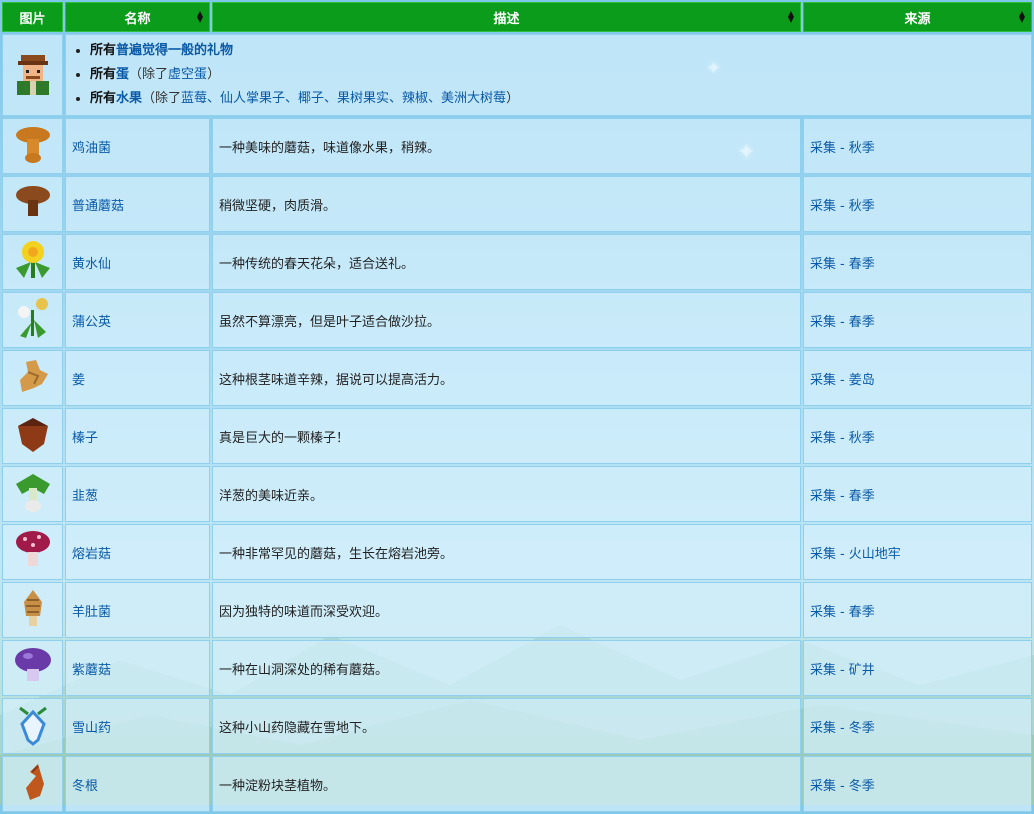 The image size is (1034, 814). I want to click on chanterelle-icon, so click(33, 144).